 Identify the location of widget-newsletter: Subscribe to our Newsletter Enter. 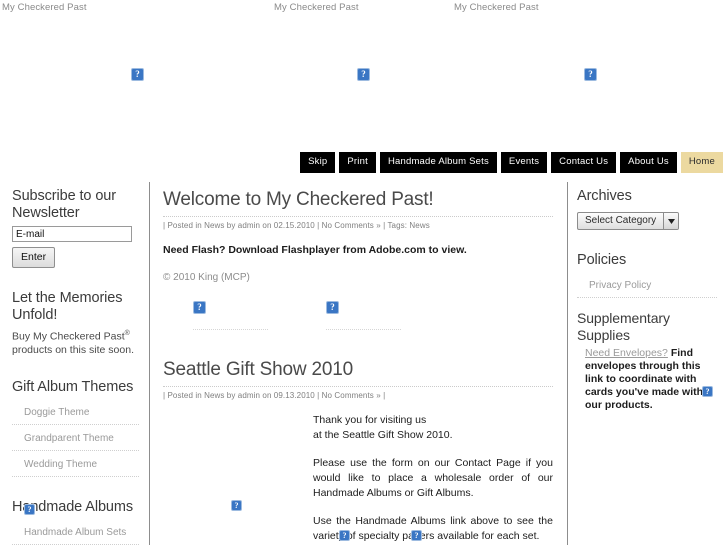
(75, 228).